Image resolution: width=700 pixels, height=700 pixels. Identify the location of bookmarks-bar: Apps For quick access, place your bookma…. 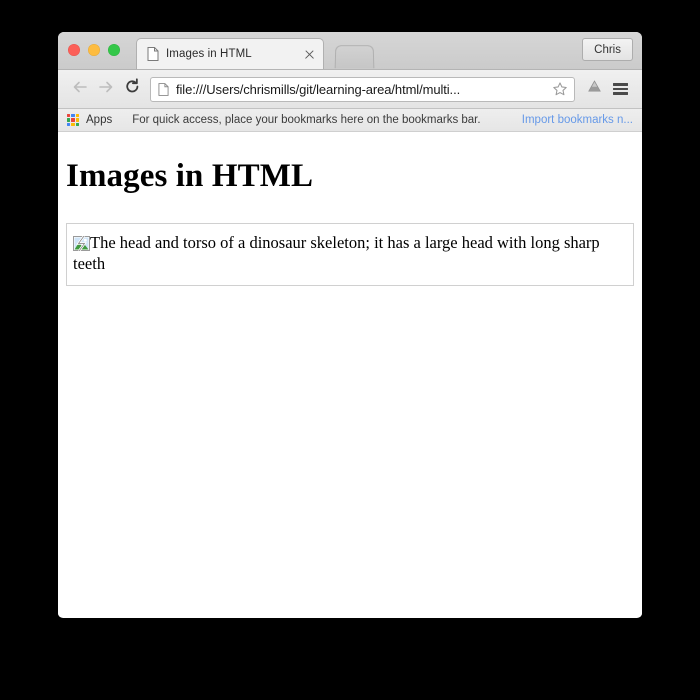
(350, 120).